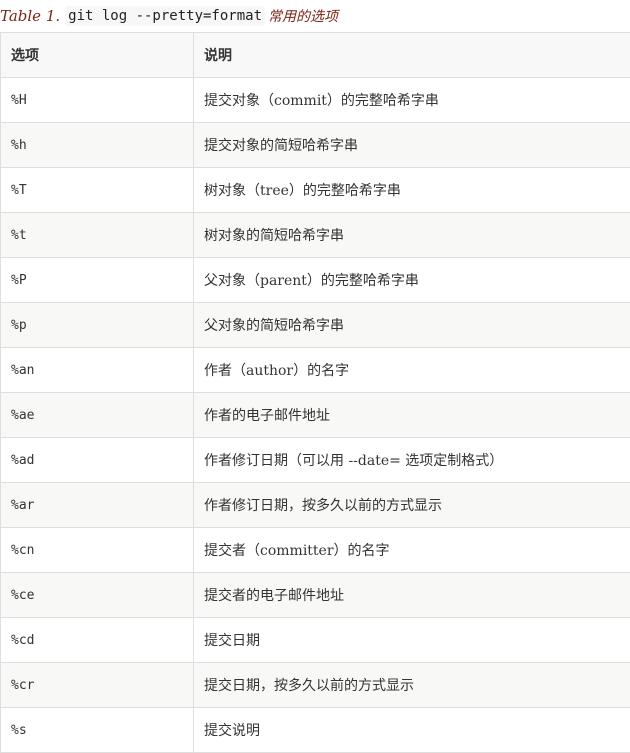 The image size is (630, 753). Describe the element at coordinates (412, 415) in the screenshot. I see `description-cell: 作者的电子邮件地址` at that location.